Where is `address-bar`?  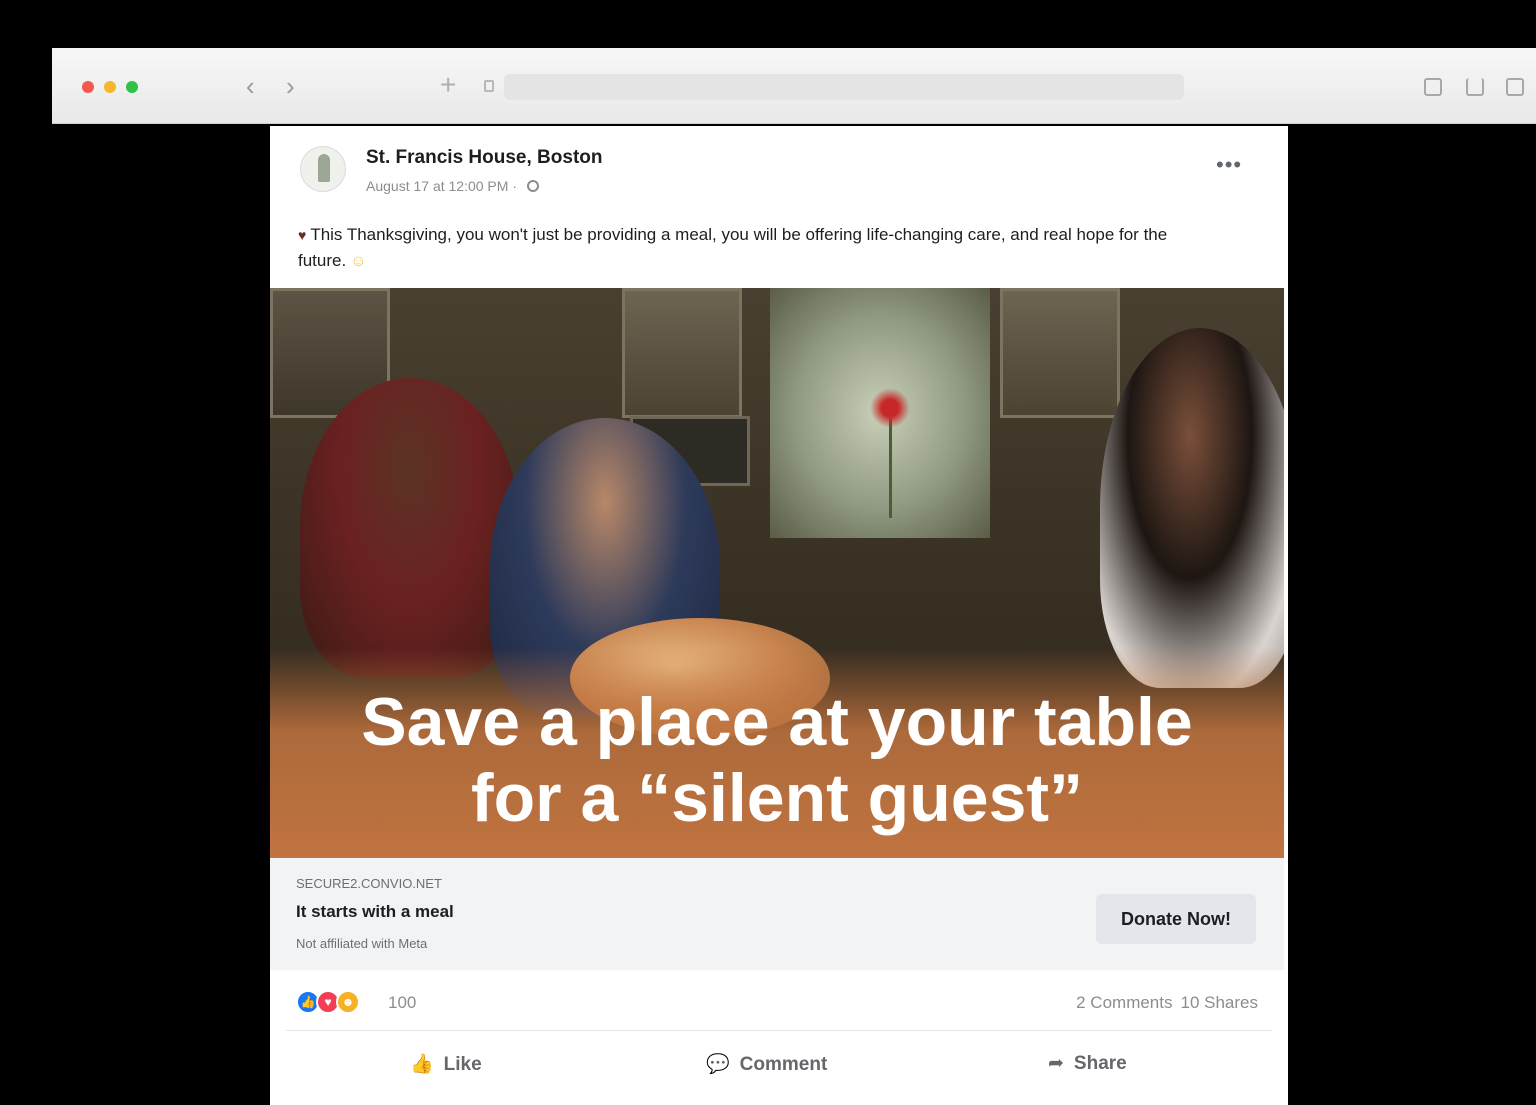 address-bar is located at coordinates (844, 87).